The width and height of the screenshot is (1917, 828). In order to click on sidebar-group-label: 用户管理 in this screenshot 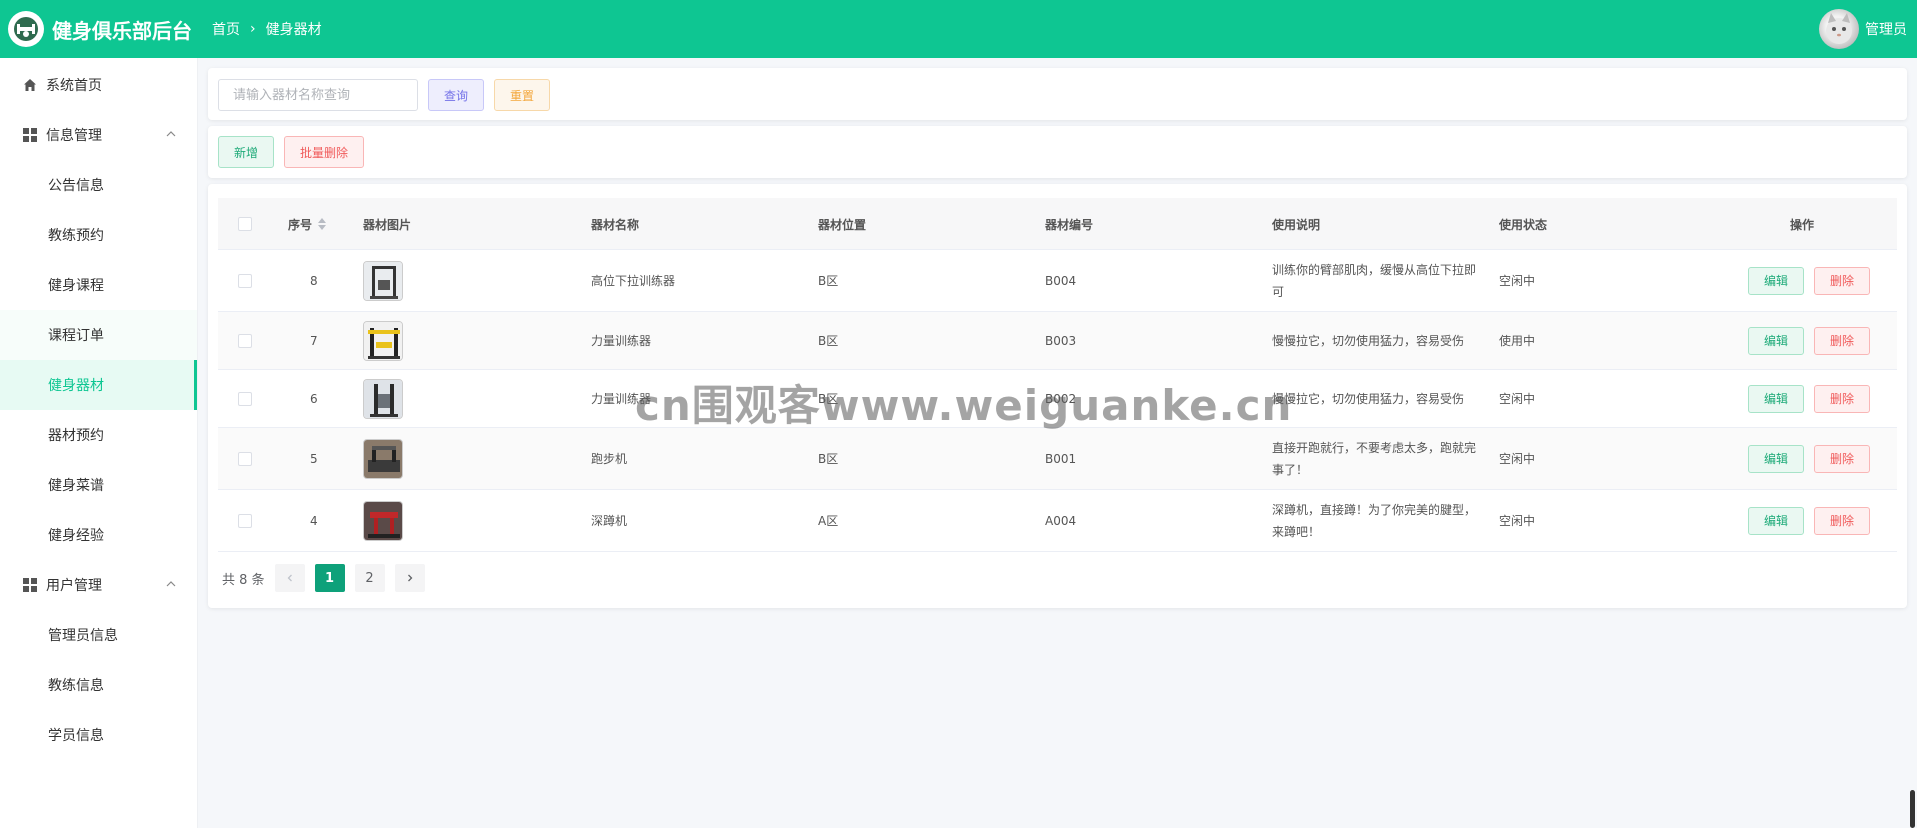, I will do `click(74, 586)`.